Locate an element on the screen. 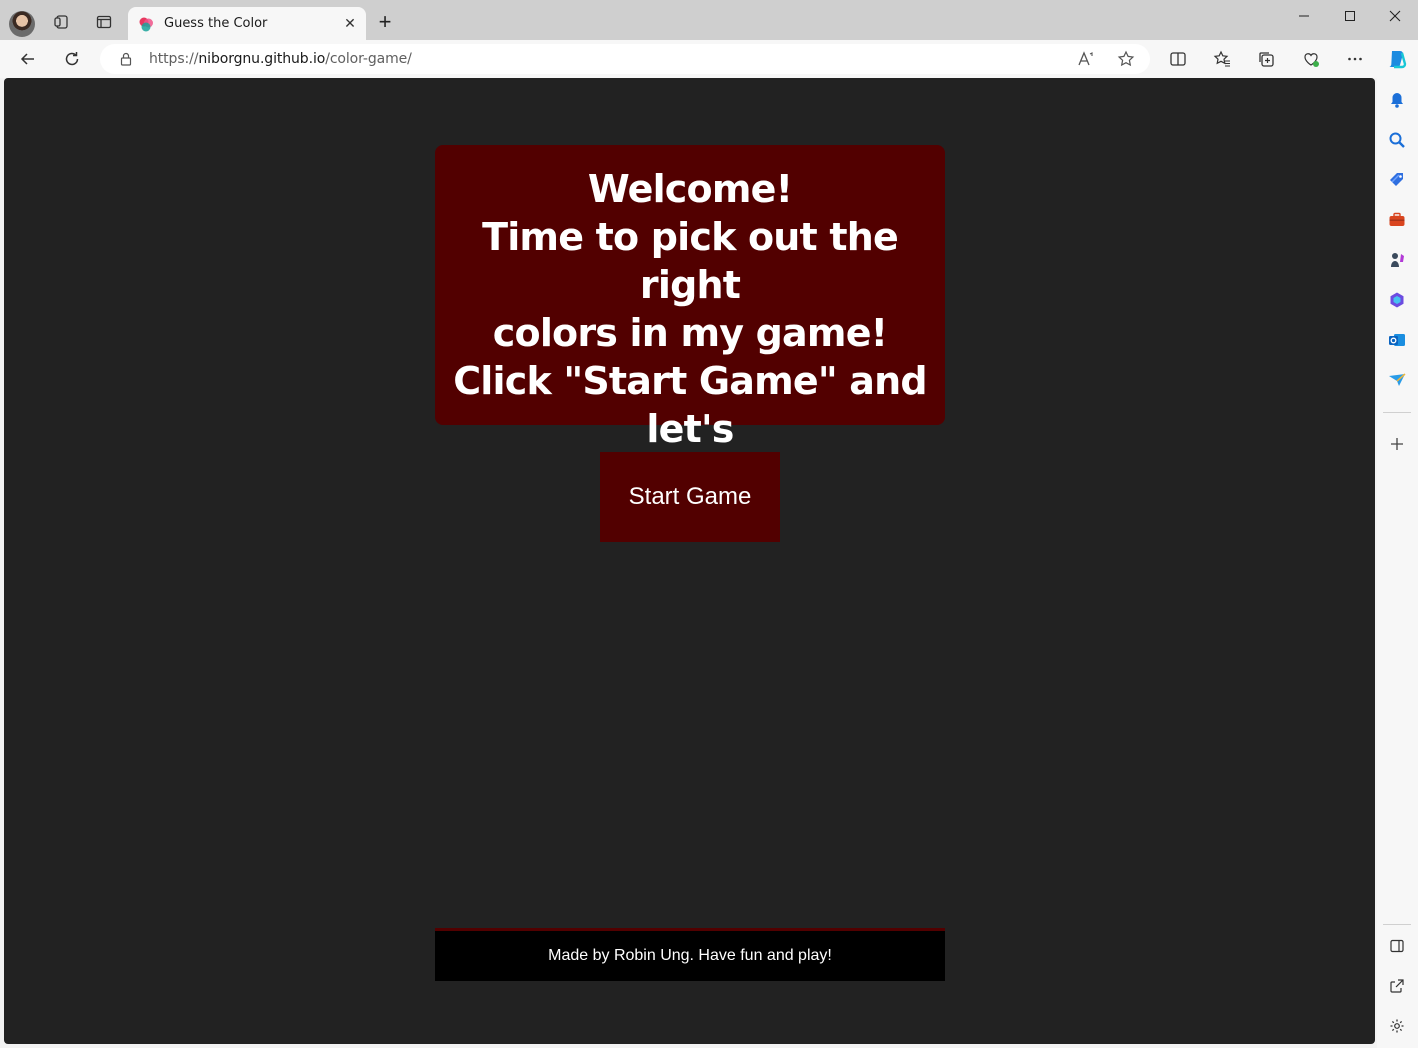  search-icon is located at coordinates (1397, 140).